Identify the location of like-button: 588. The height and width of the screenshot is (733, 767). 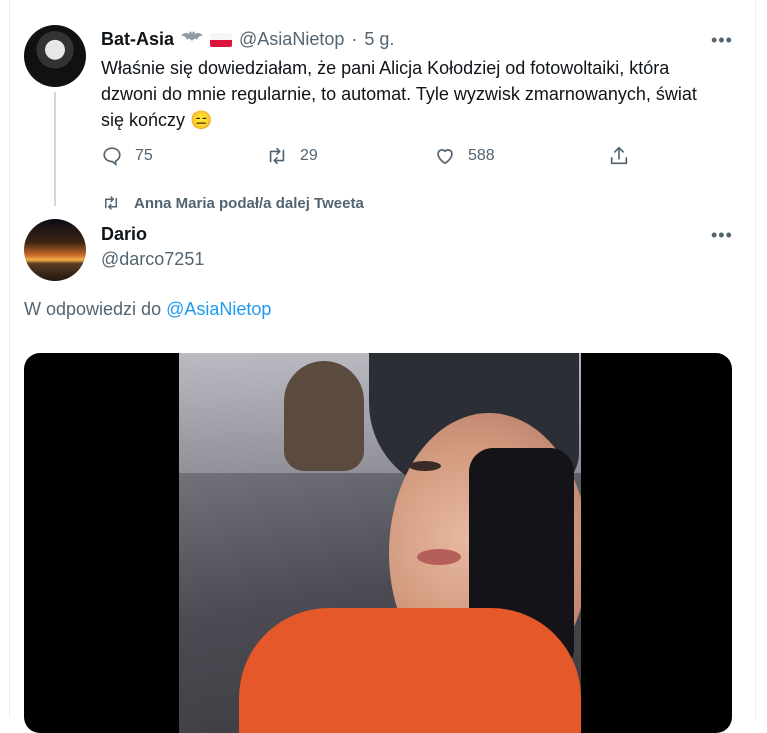
(464, 156).